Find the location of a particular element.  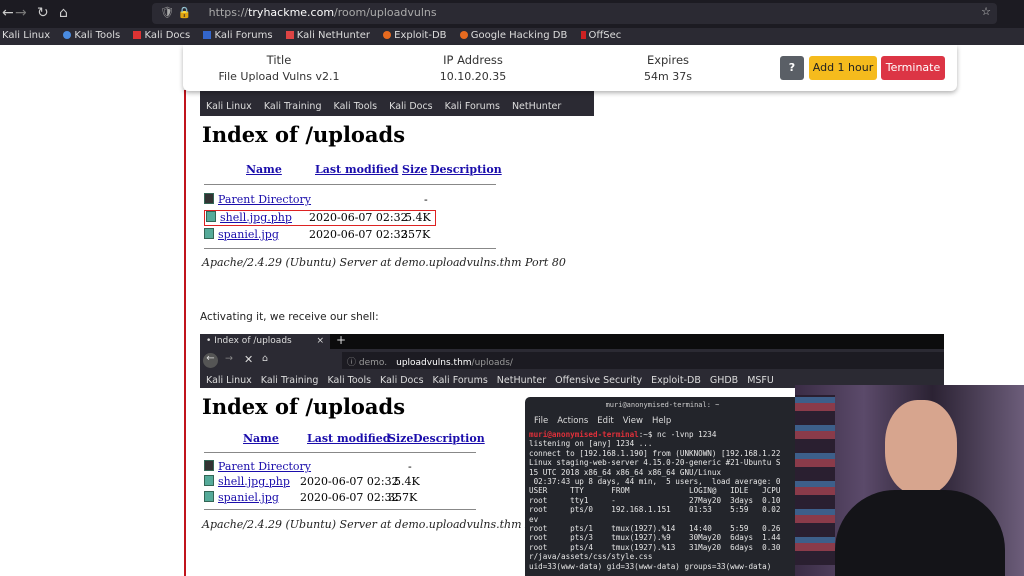

url-domain: tryhackme.com is located at coordinates (291, 12).